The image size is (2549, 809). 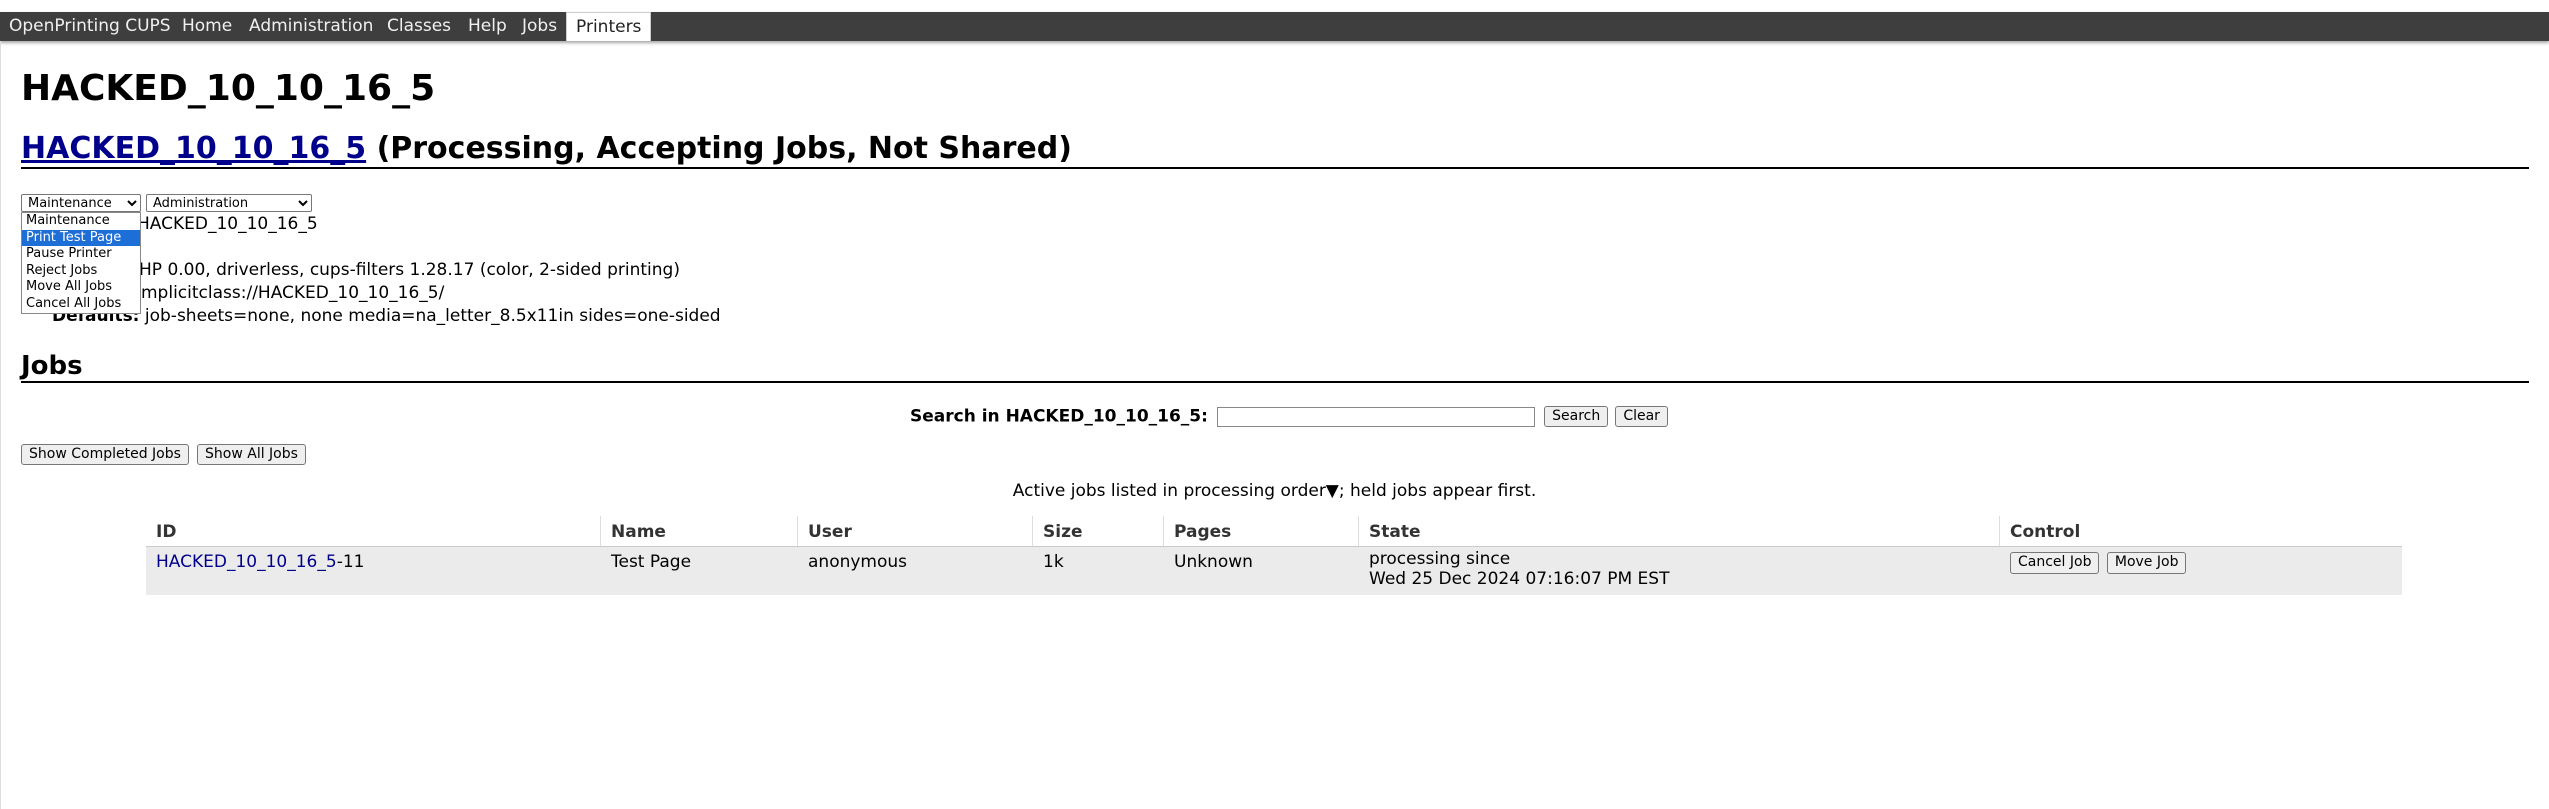 What do you see at coordinates (373, 531) in the screenshot?
I see `column-header-id: ID` at bounding box center [373, 531].